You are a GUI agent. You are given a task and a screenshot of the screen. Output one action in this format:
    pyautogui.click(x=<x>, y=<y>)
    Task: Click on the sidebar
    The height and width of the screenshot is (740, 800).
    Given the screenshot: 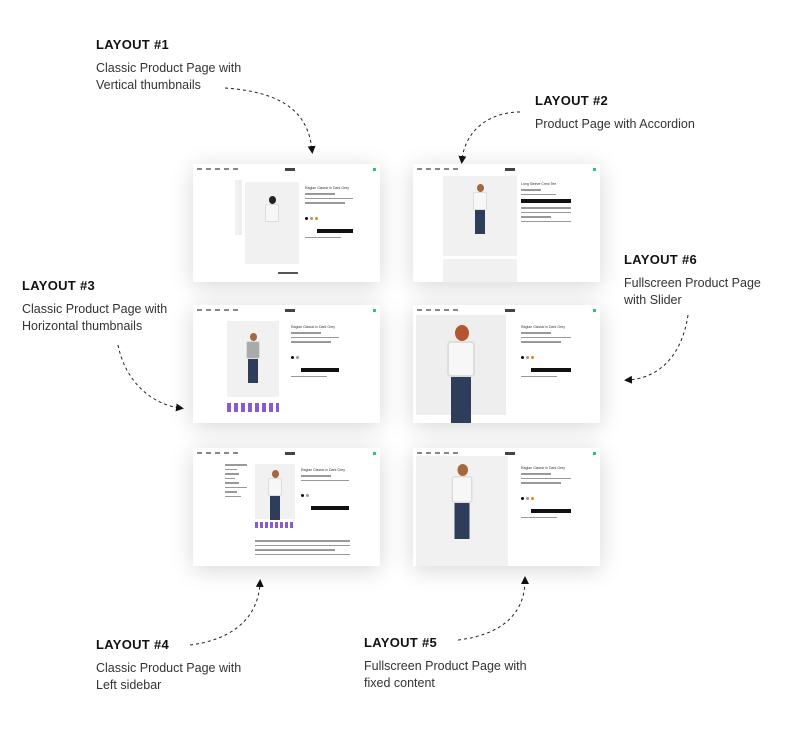 What is the action you would take?
    pyautogui.click(x=236, y=482)
    